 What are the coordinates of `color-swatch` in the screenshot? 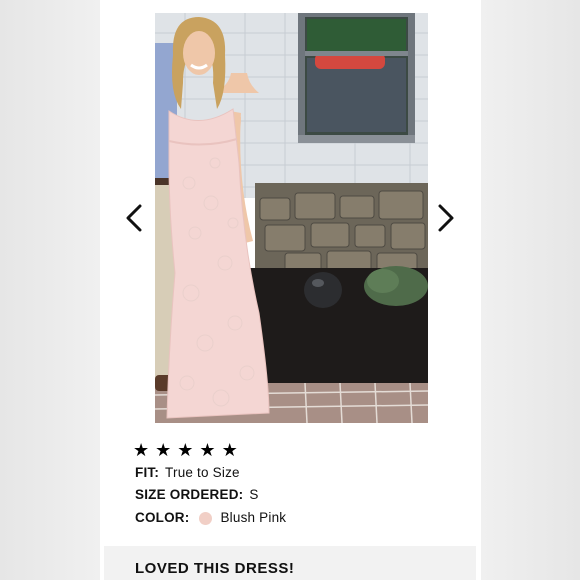 It's located at (206, 518).